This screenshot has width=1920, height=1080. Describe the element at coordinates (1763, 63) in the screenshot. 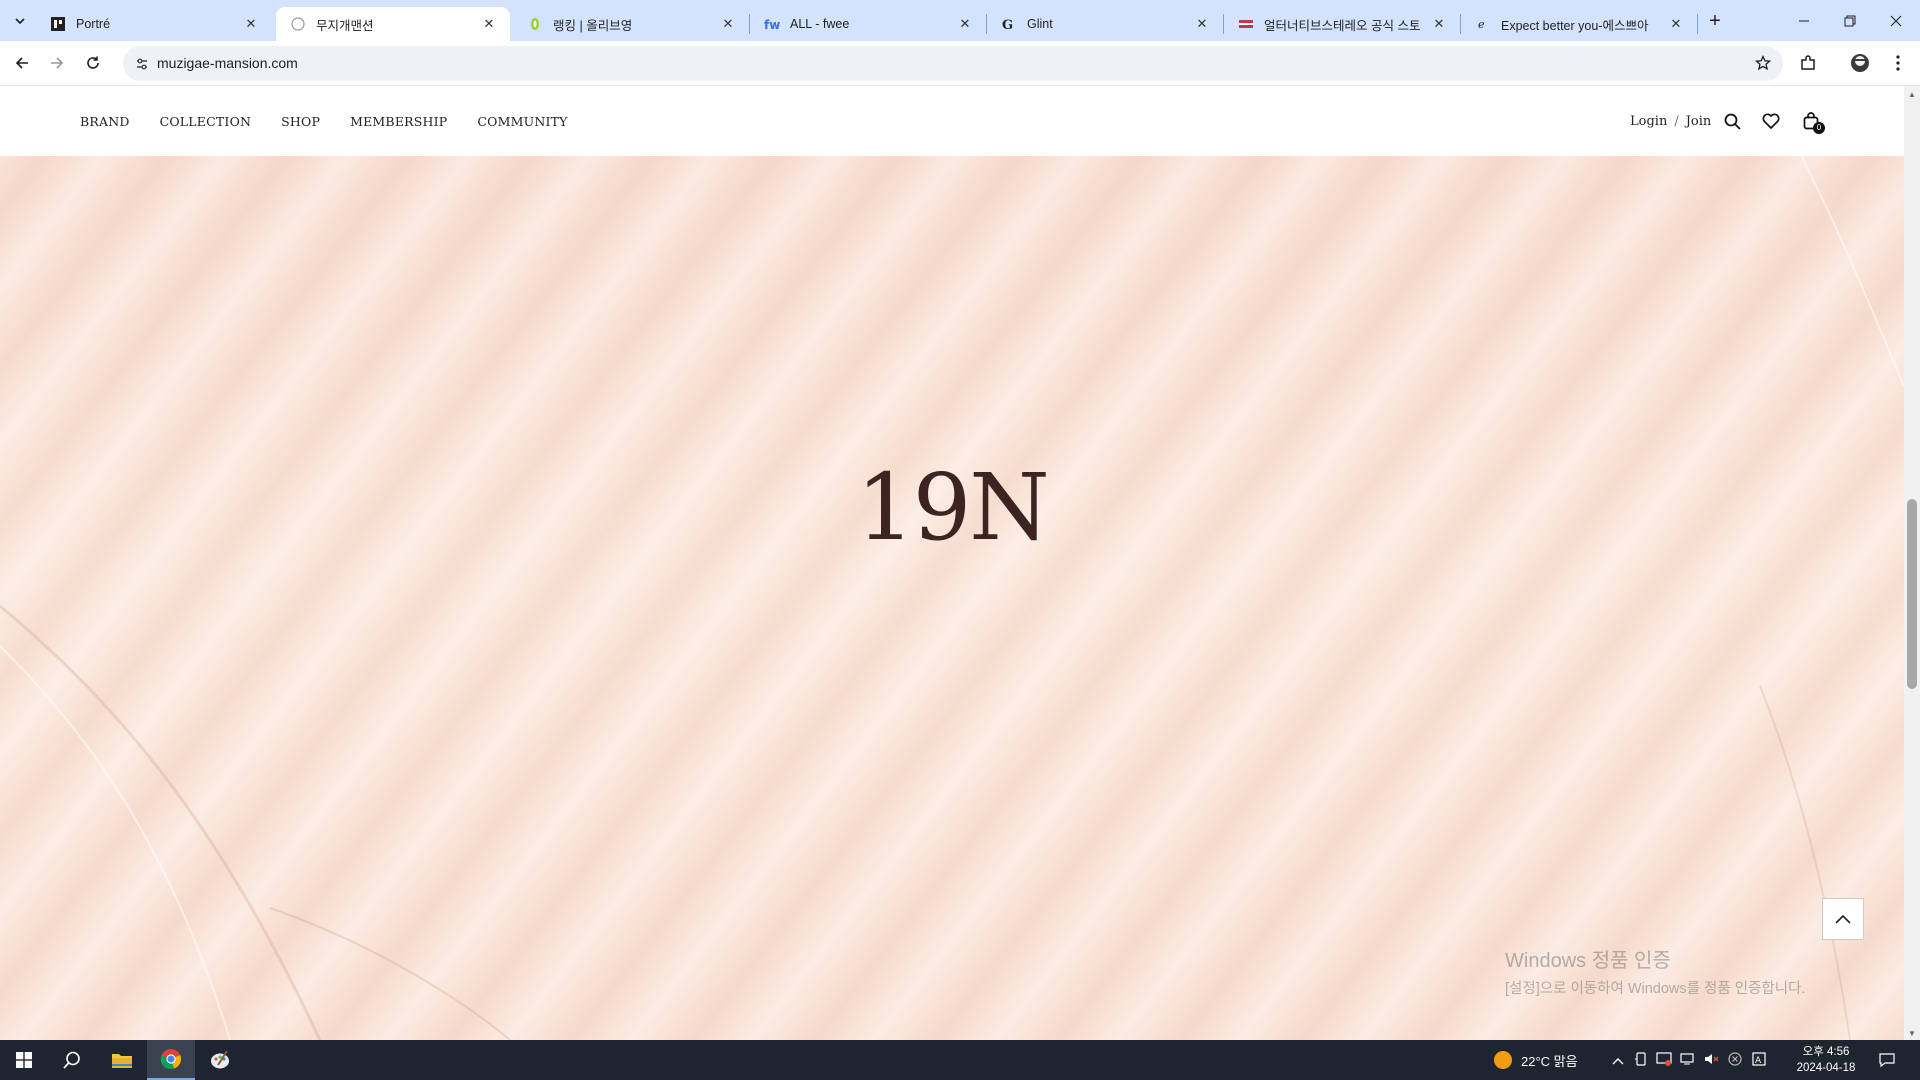

I see `bookmark-star-icon` at that location.